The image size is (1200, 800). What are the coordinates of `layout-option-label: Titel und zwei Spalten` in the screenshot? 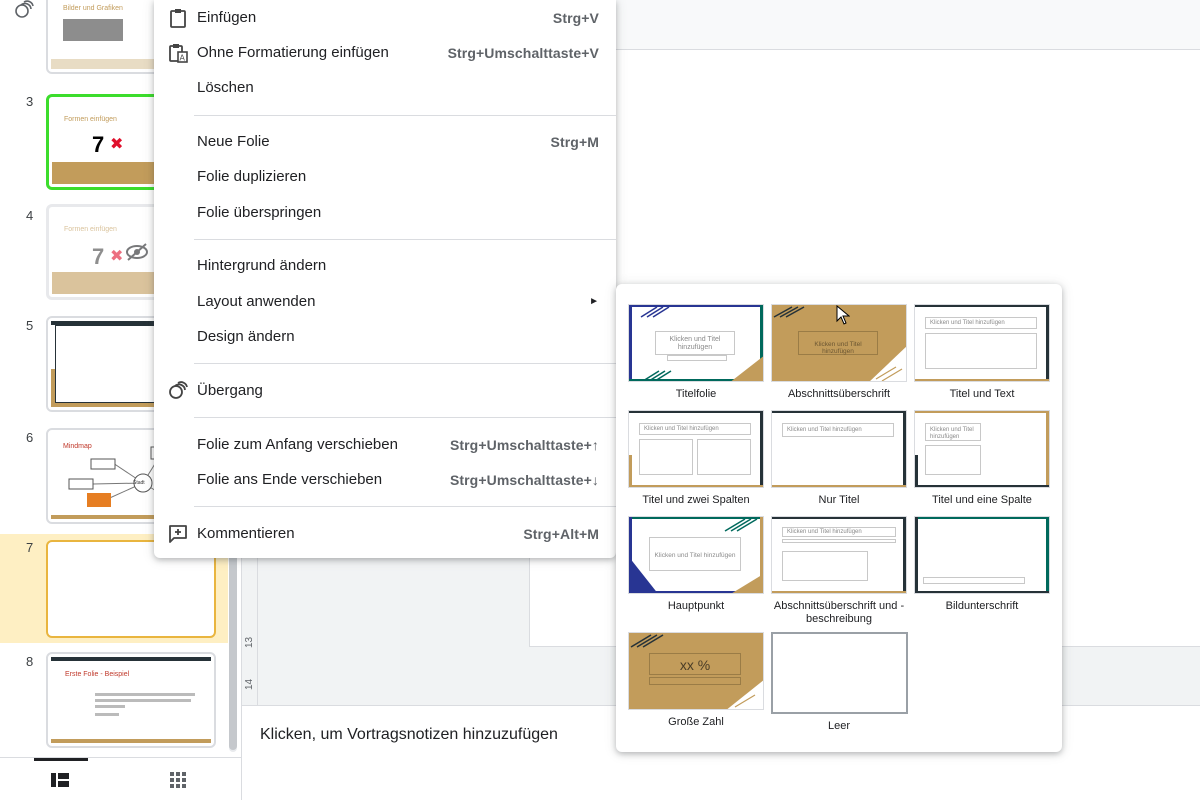 It's located at (696, 500).